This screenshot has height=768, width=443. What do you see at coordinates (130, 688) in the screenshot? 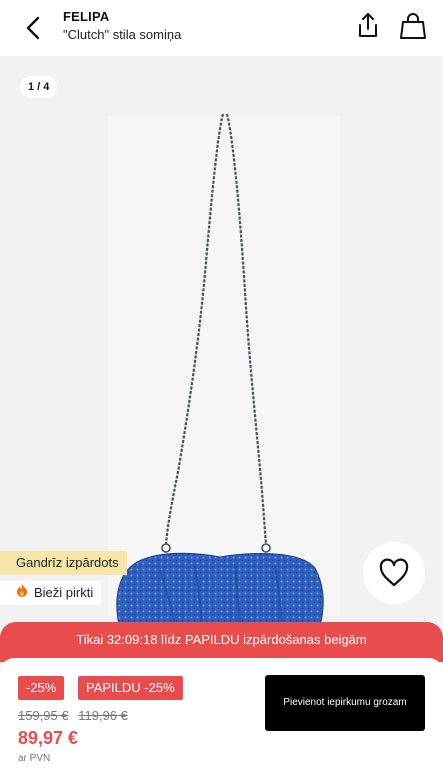
I see `extra-discount-tag: PAPILDU -25%` at bounding box center [130, 688].